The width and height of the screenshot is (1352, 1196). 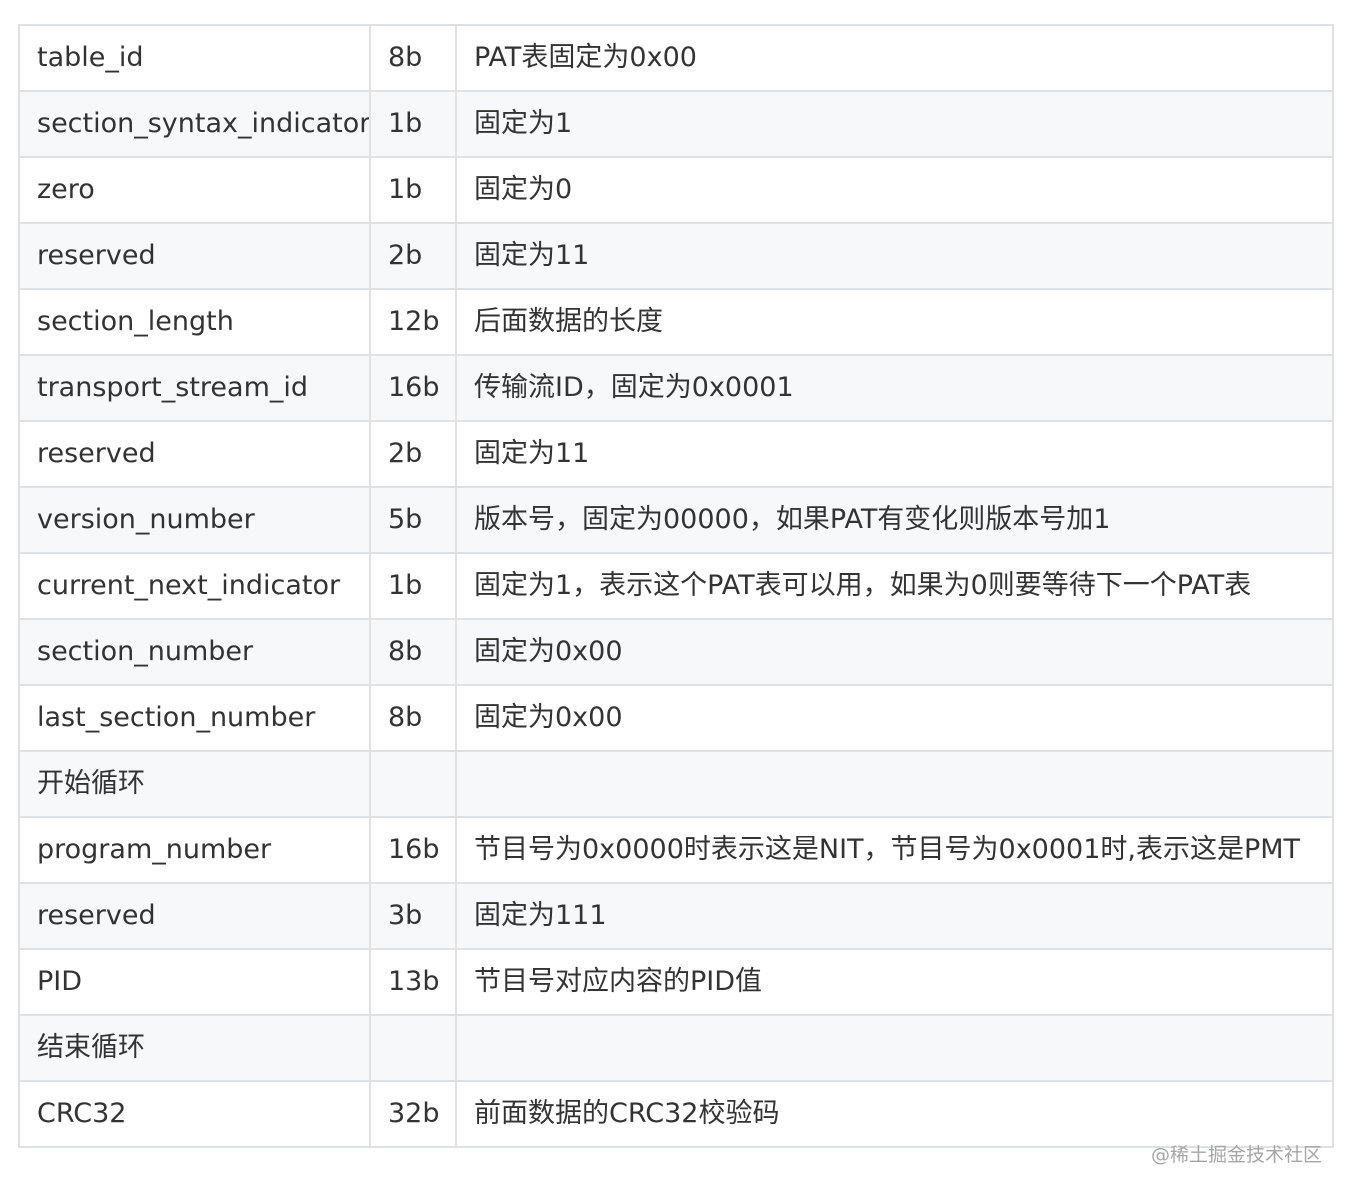 I want to click on description-cell: 固定为1，表示这个PAT表可以用，如果为0则要等待下一个PAT表, so click(x=894, y=586).